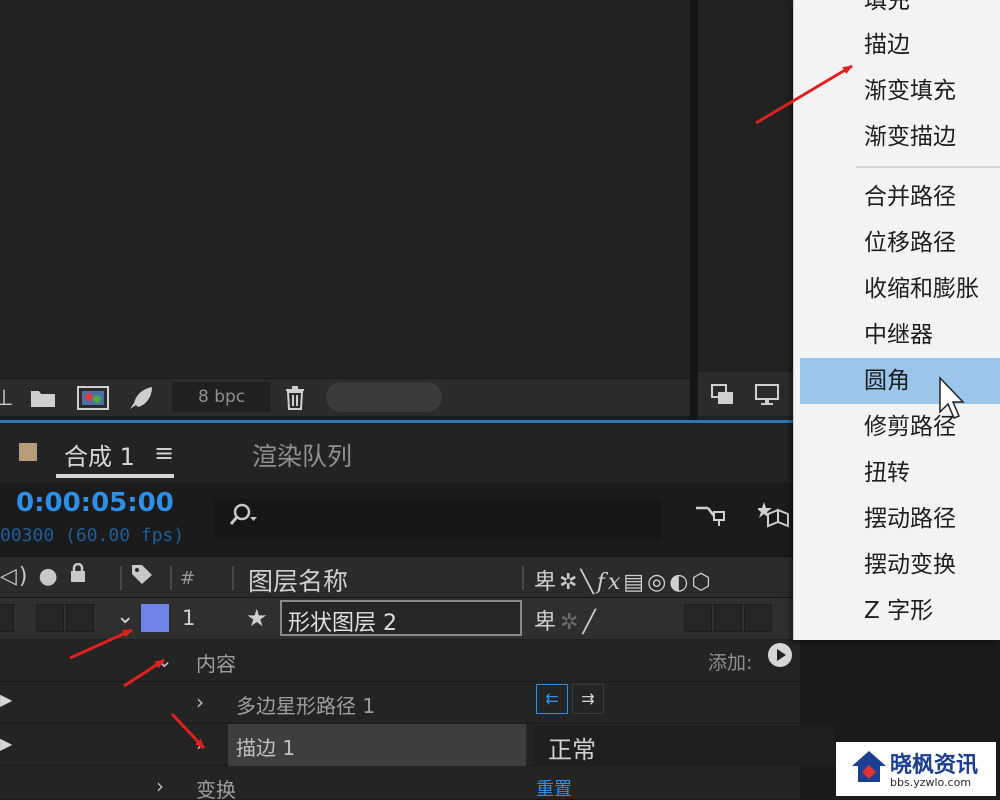 Image resolution: width=1000 pixels, height=800 pixels. What do you see at coordinates (775, 518) in the screenshot?
I see `draft-3d-icon` at bounding box center [775, 518].